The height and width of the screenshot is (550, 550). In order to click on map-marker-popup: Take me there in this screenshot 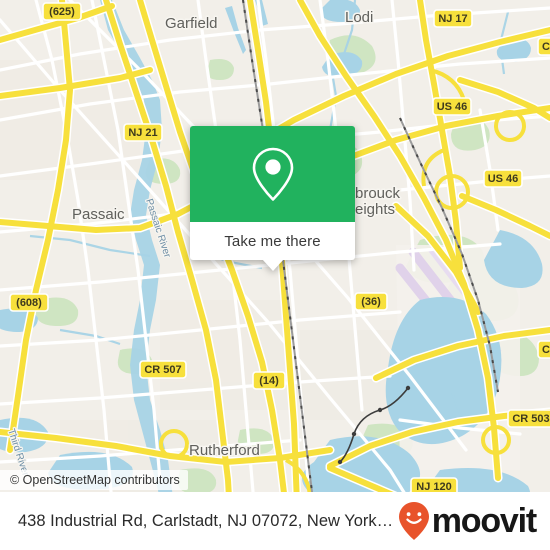, I will do `click(272, 198)`.